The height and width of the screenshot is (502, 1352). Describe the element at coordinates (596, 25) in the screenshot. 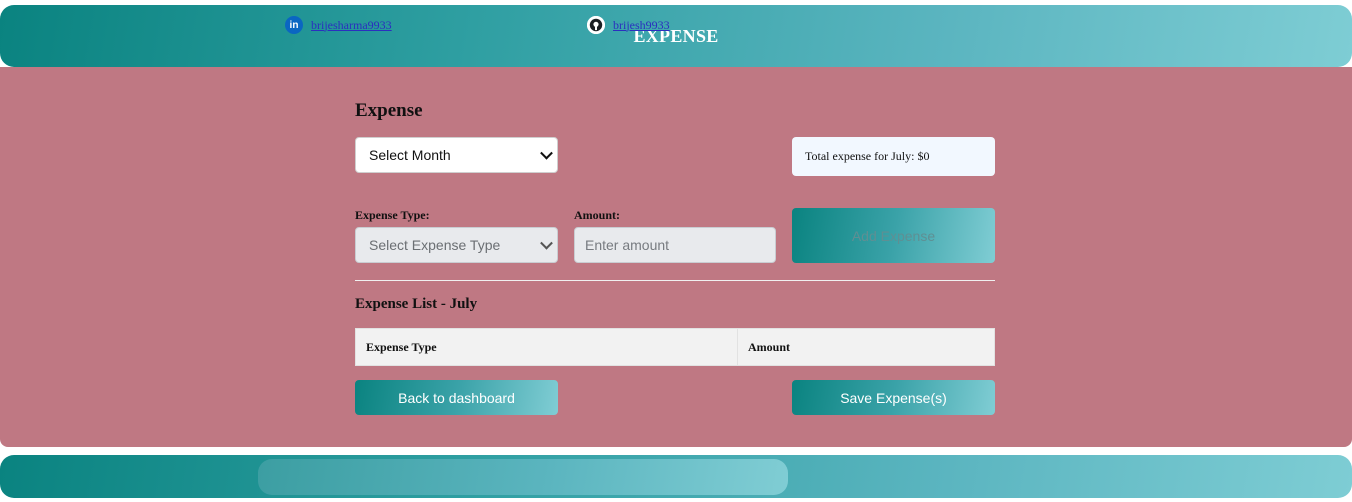

I see `github-icon` at that location.